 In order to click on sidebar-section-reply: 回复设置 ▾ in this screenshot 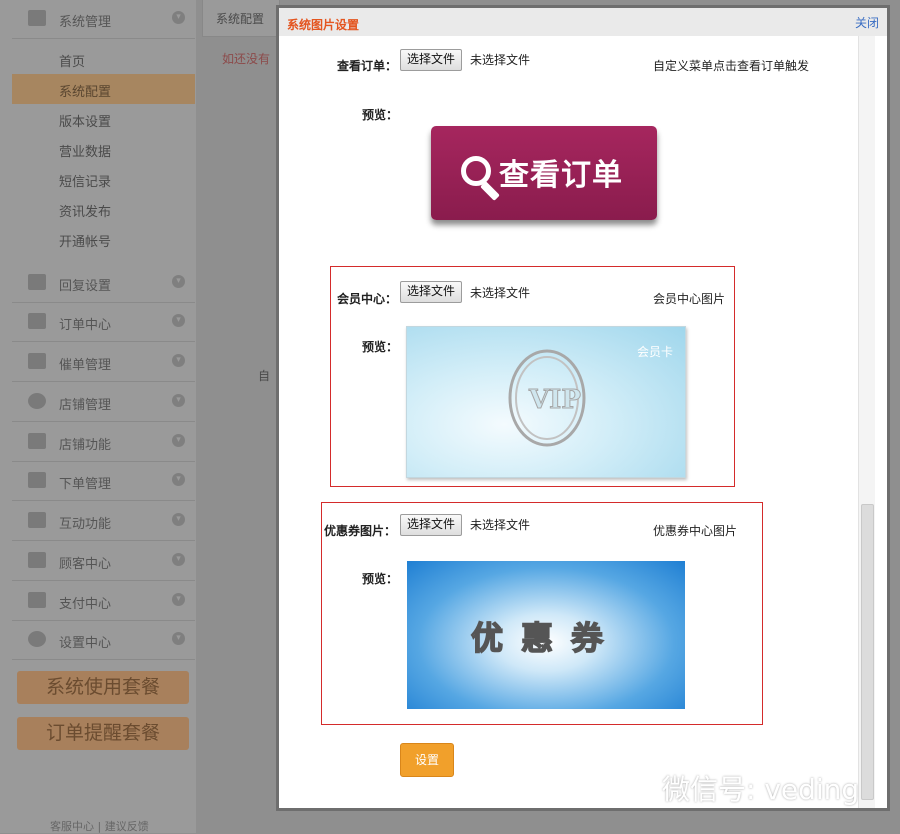, I will do `click(103, 283)`.